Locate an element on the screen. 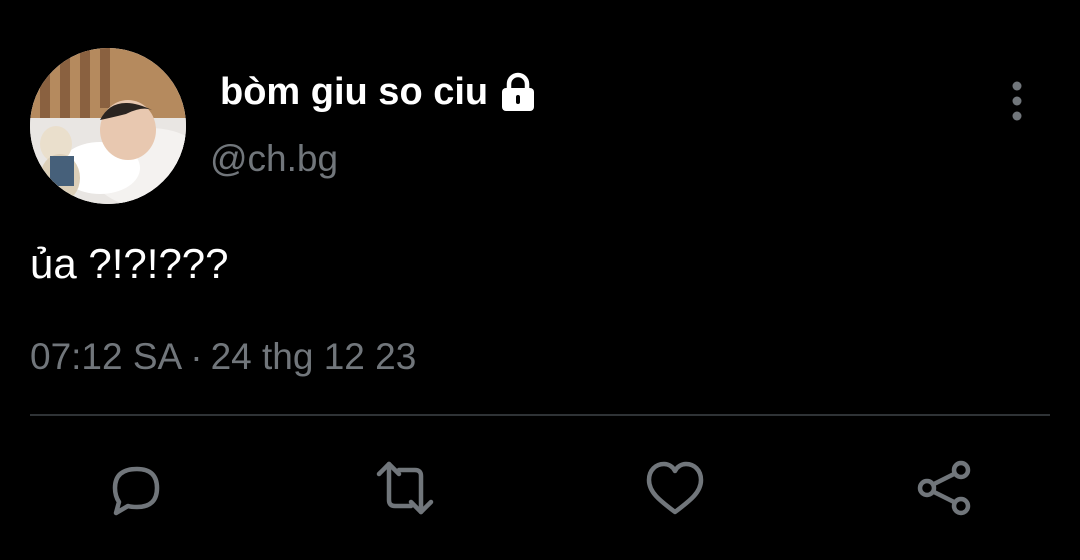 The height and width of the screenshot is (560, 1080). share-icon is located at coordinates (944, 488).